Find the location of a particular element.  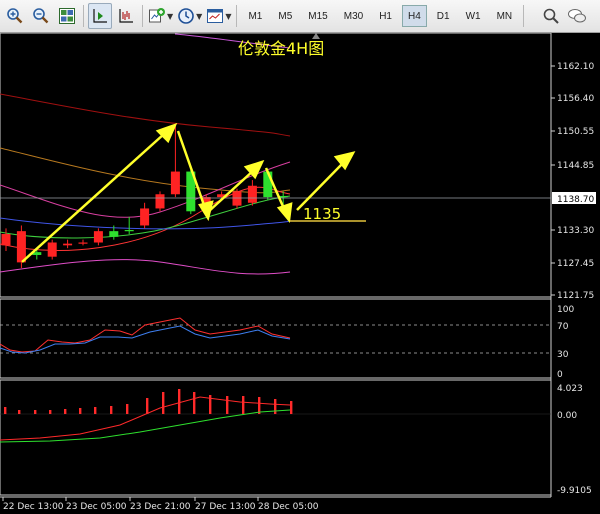

time-tick: 23 Dec 21:00 is located at coordinates (160, 507).